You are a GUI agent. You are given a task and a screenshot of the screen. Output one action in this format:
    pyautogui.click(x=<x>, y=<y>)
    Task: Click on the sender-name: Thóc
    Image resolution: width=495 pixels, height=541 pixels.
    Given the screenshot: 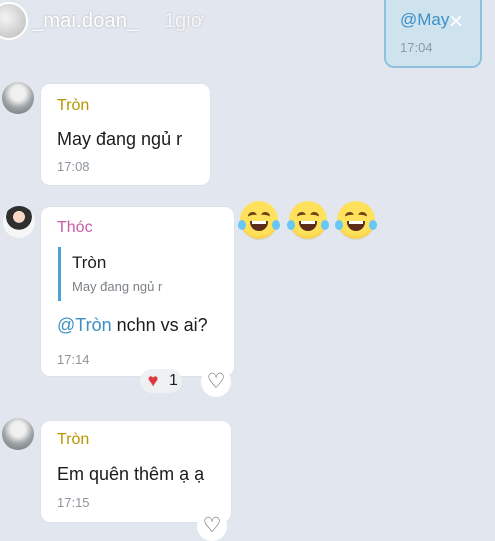 What is the action you would take?
    pyautogui.click(x=75, y=227)
    